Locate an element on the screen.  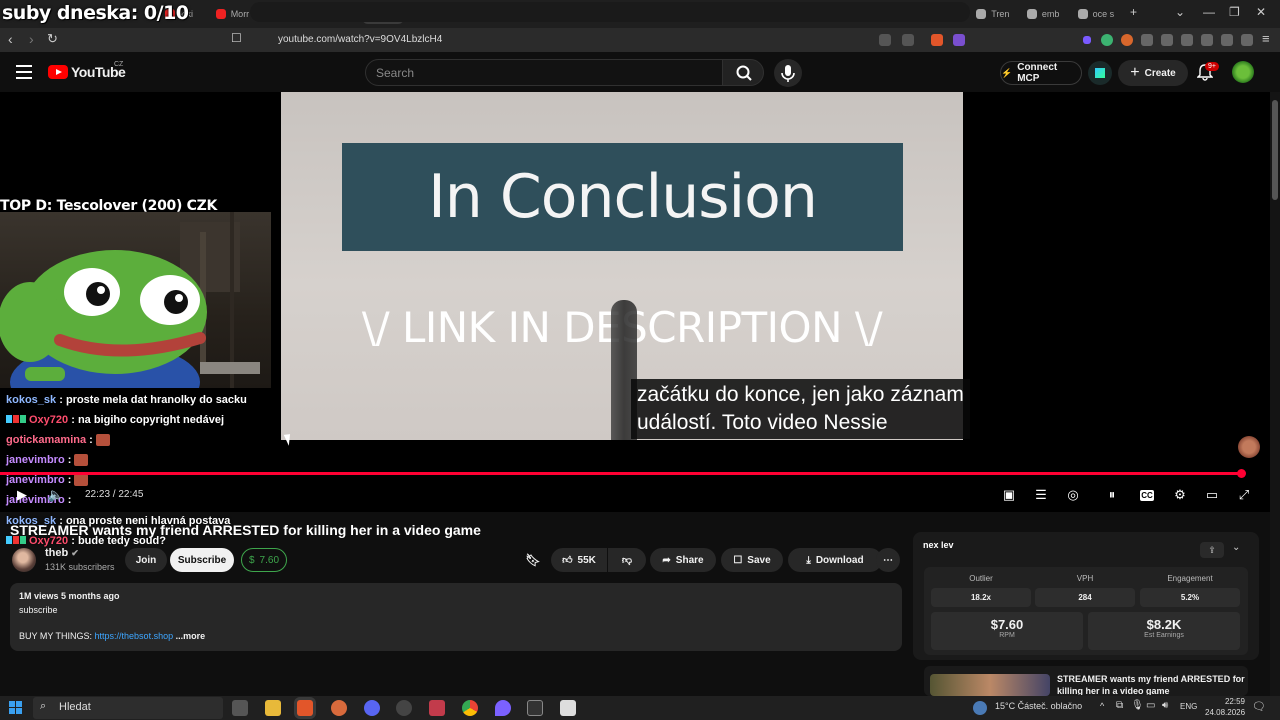
notification-center-icon: 🗨︎ is located at coordinates (1259, 706).